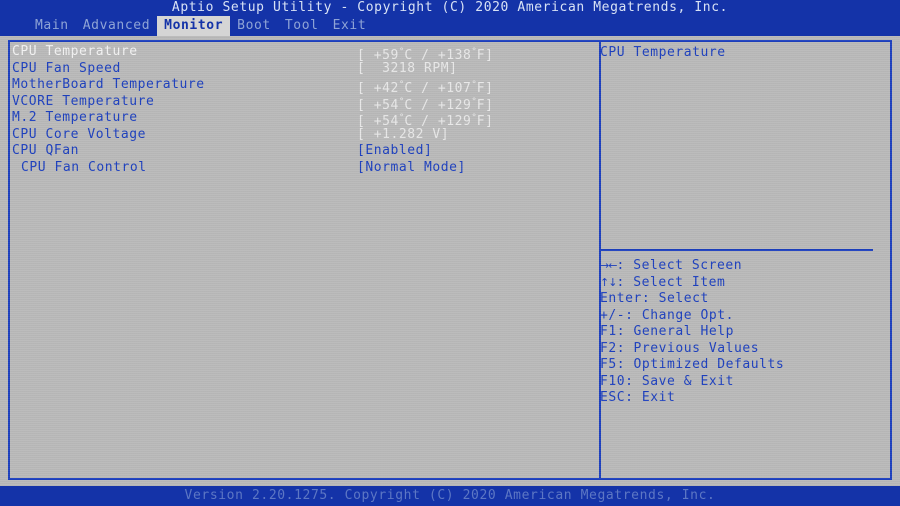  What do you see at coordinates (739, 398) in the screenshot?
I see `key-legend-row: ESC: Exit` at bounding box center [739, 398].